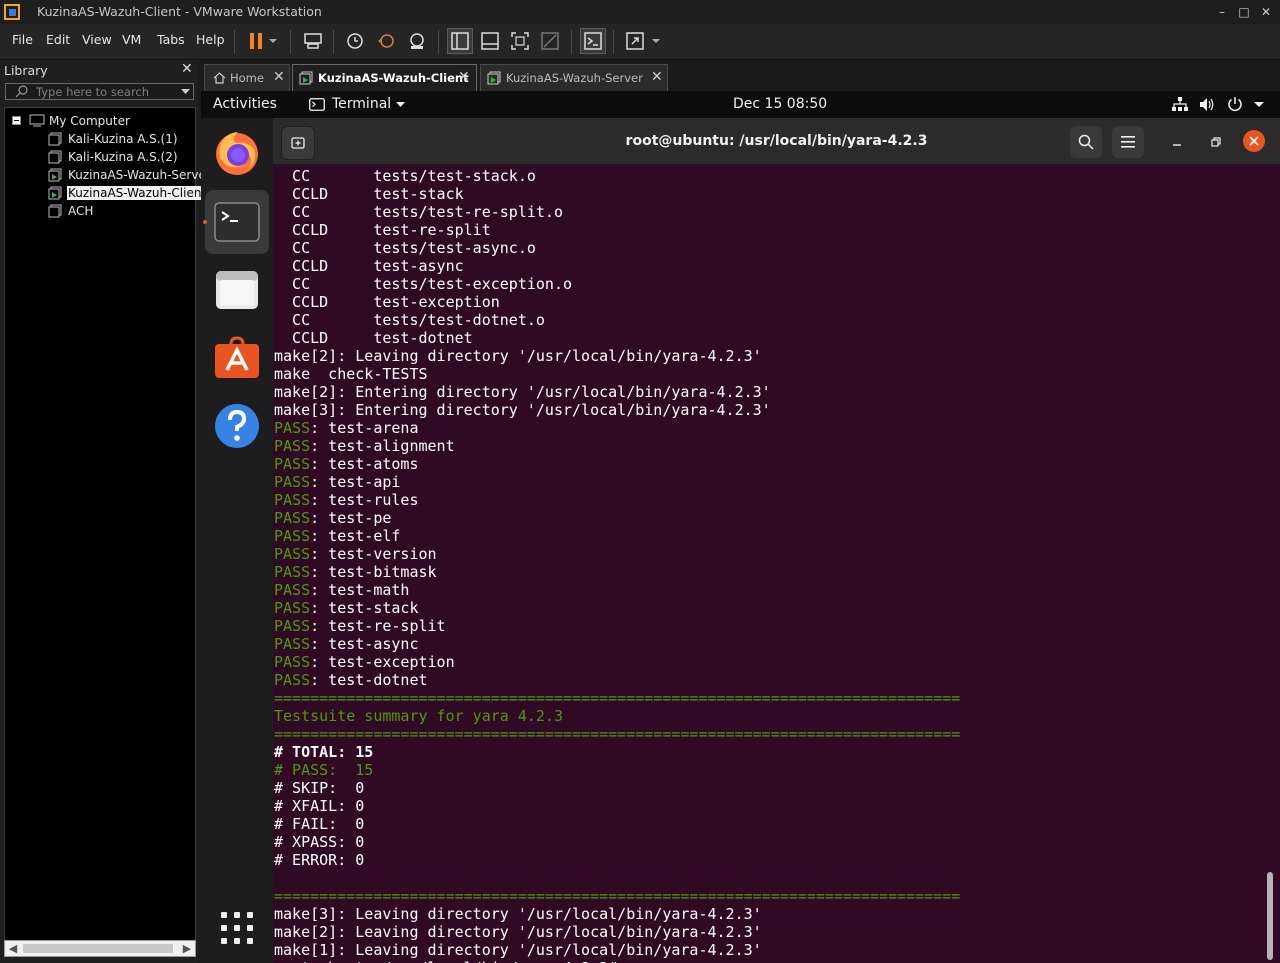  What do you see at coordinates (635, 41) in the screenshot?
I see `stretch-guest-button` at bounding box center [635, 41].